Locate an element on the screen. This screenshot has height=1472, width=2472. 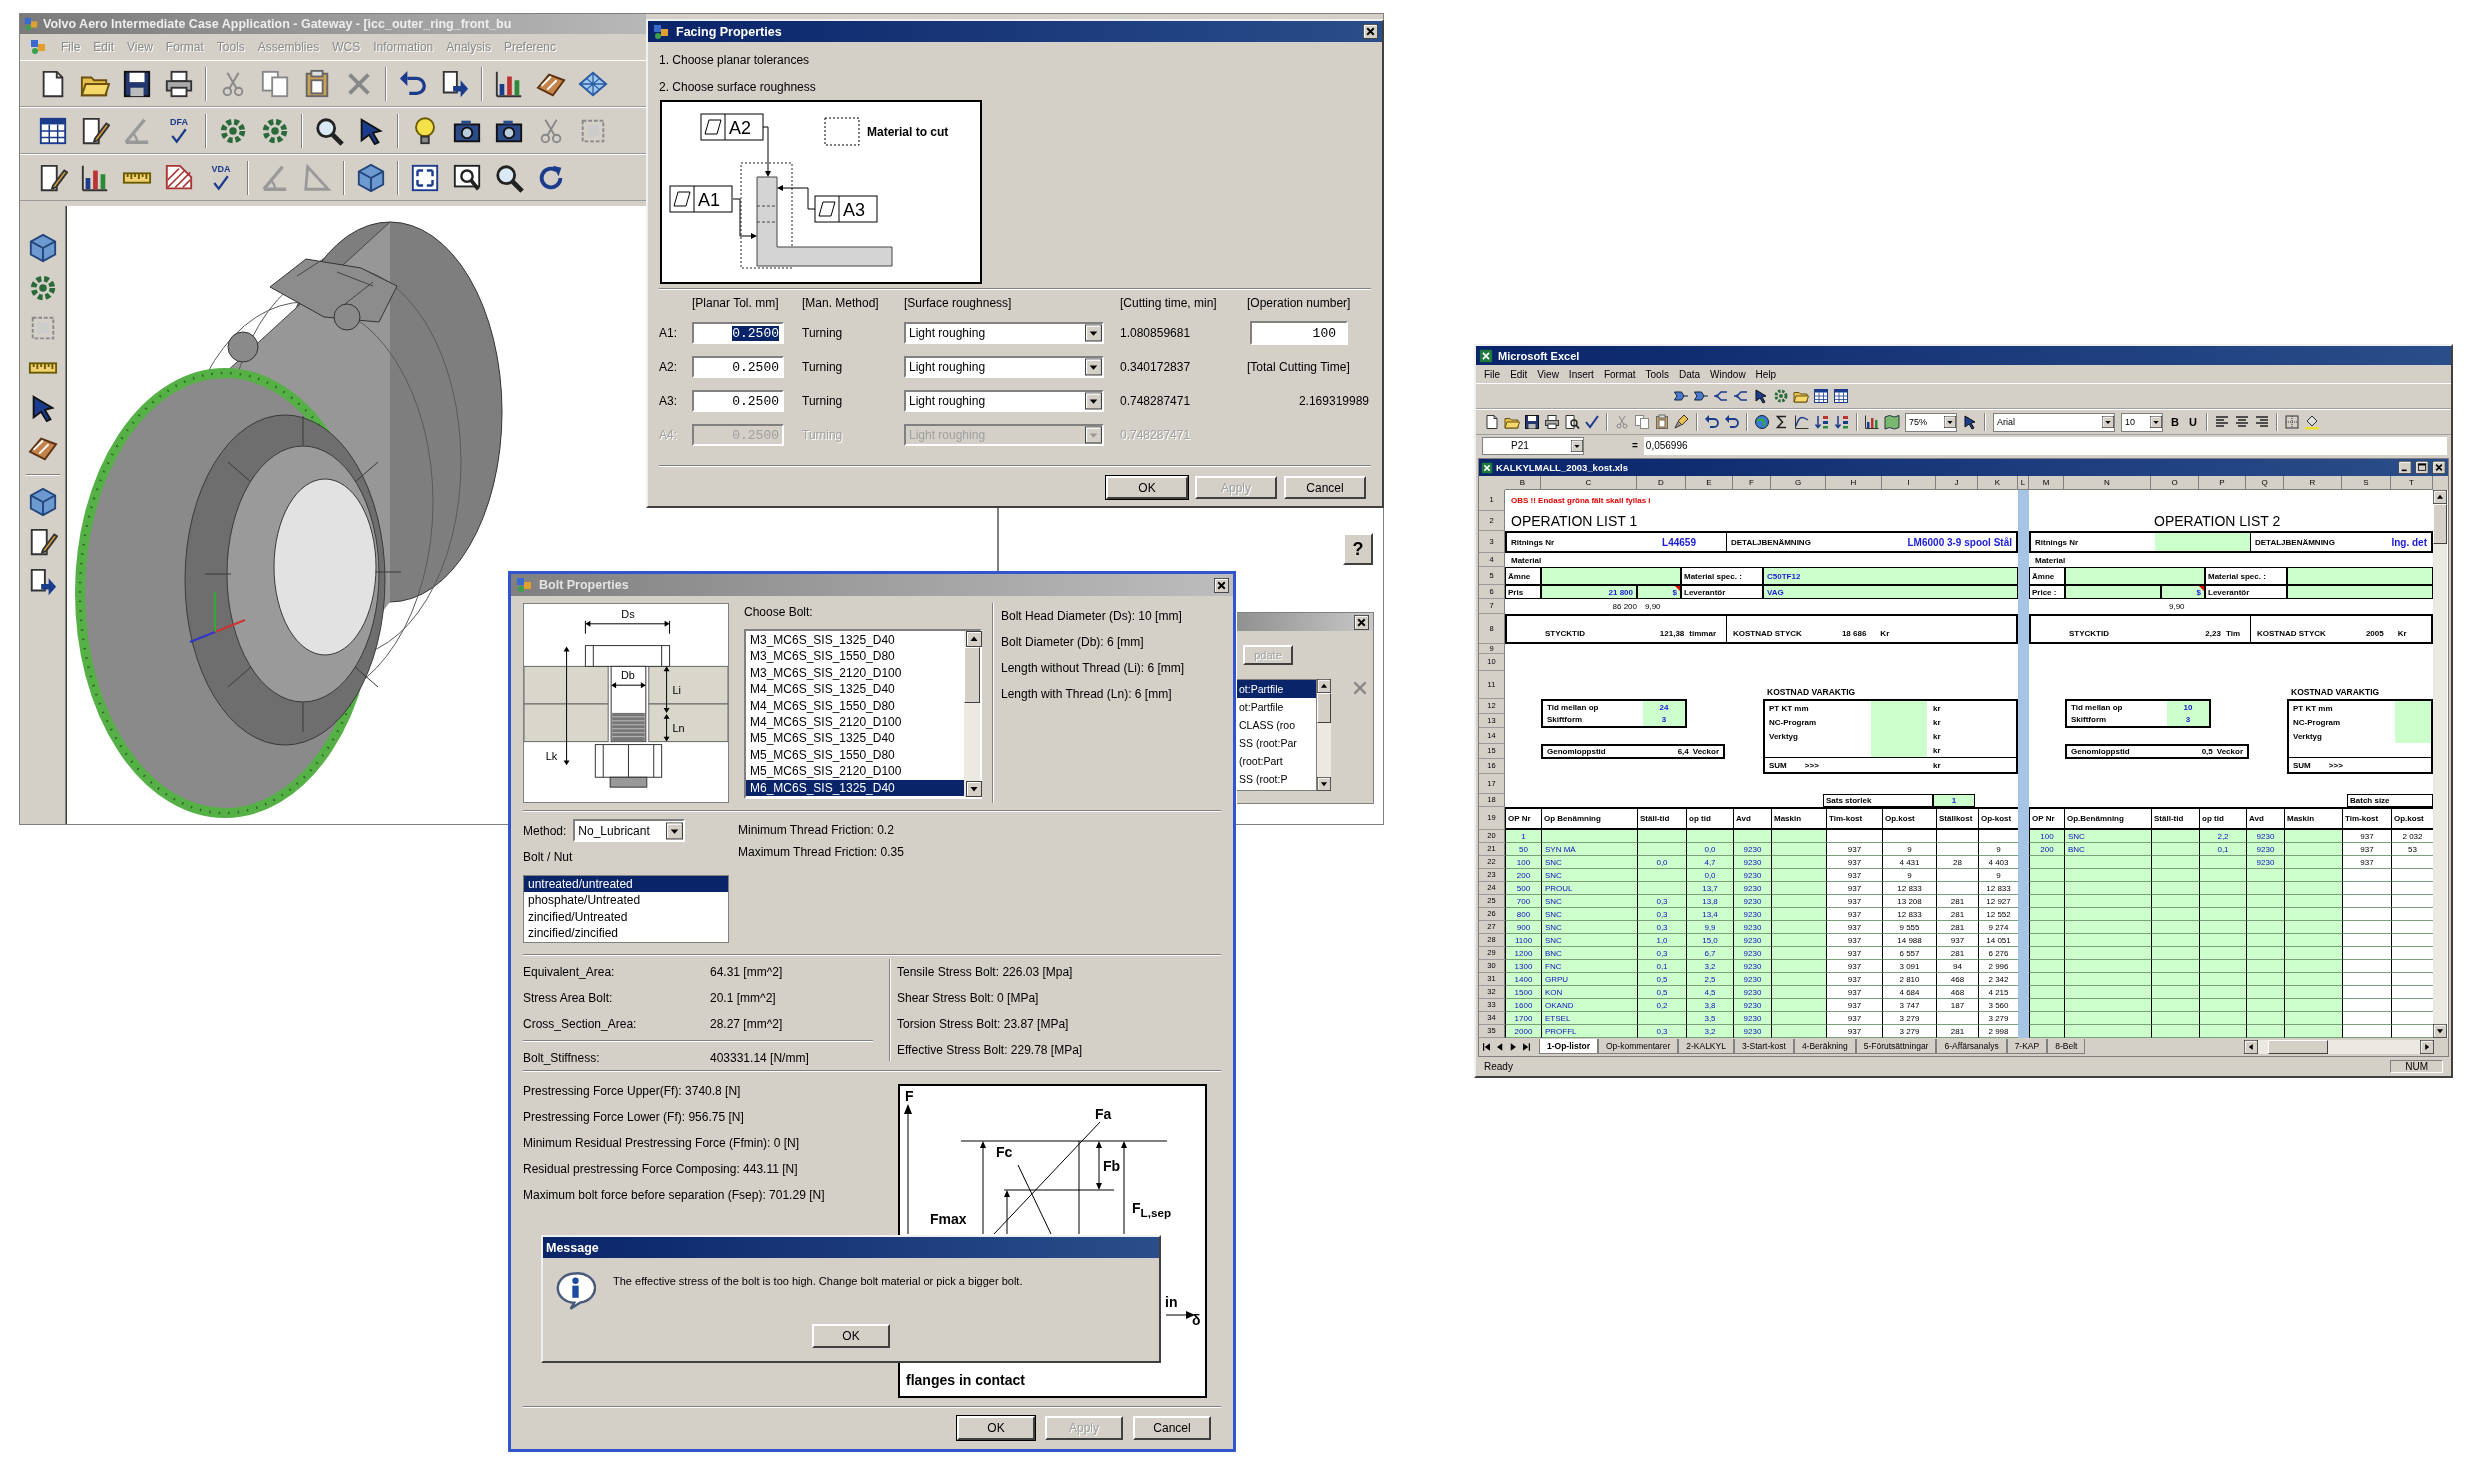
menu-item: Data is located at coordinates (1689, 374).